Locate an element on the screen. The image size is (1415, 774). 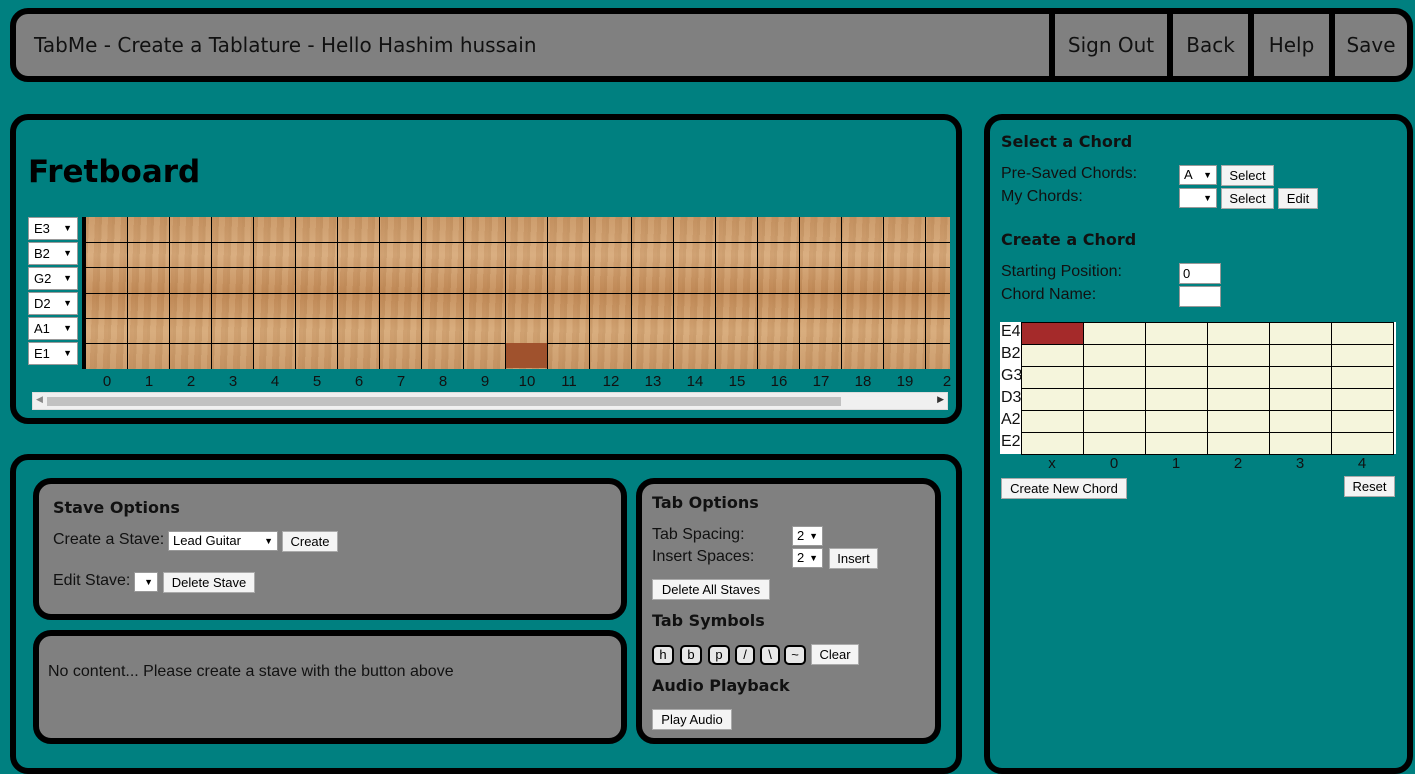
fret-number: 3 is located at coordinates (233, 381).